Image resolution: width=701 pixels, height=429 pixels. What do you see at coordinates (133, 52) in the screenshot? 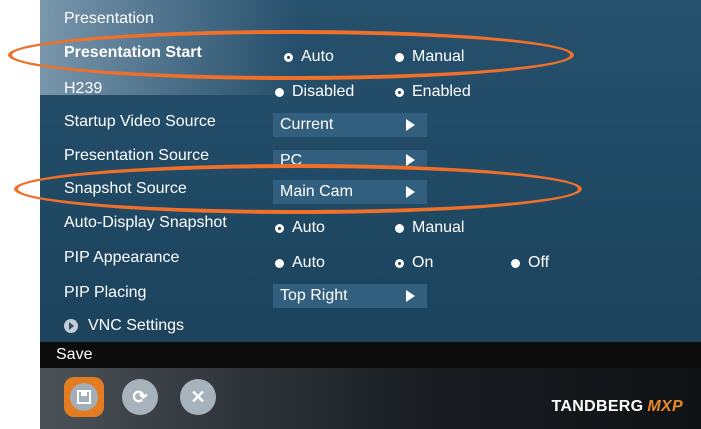
I see `presentation-start-label: Presentation Start` at bounding box center [133, 52].